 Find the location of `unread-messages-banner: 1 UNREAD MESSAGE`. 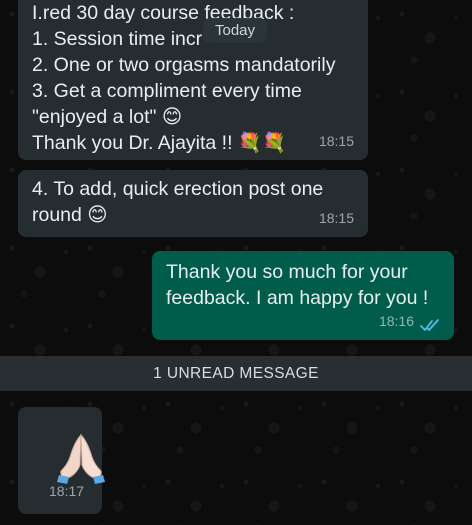

unread-messages-banner: 1 UNREAD MESSAGE is located at coordinates (236, 373).